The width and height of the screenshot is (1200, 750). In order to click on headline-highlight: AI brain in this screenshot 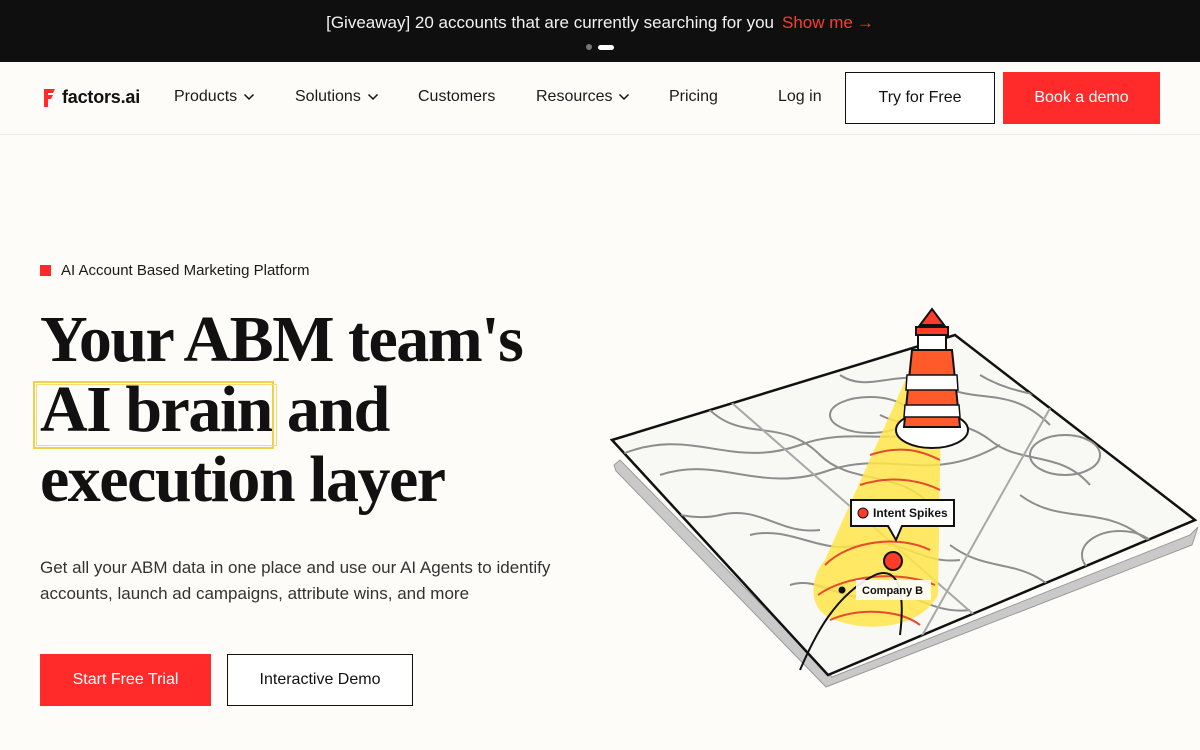, I will do `click(155, 411)`.